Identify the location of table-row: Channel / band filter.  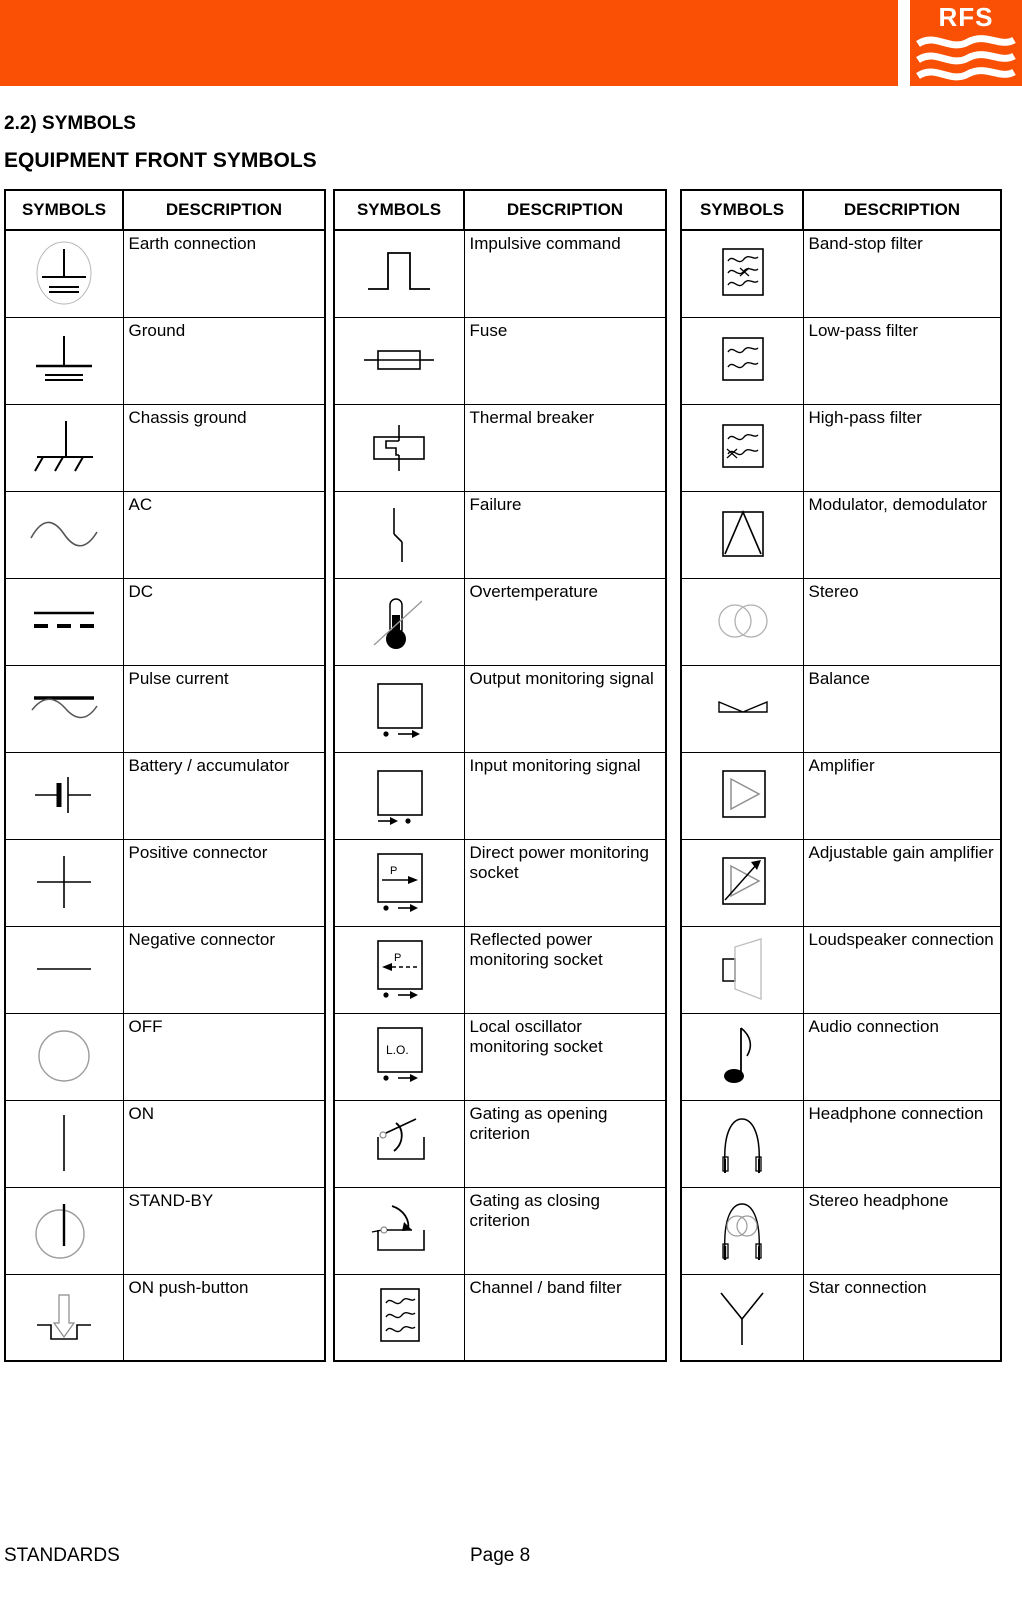
(500, 1317).